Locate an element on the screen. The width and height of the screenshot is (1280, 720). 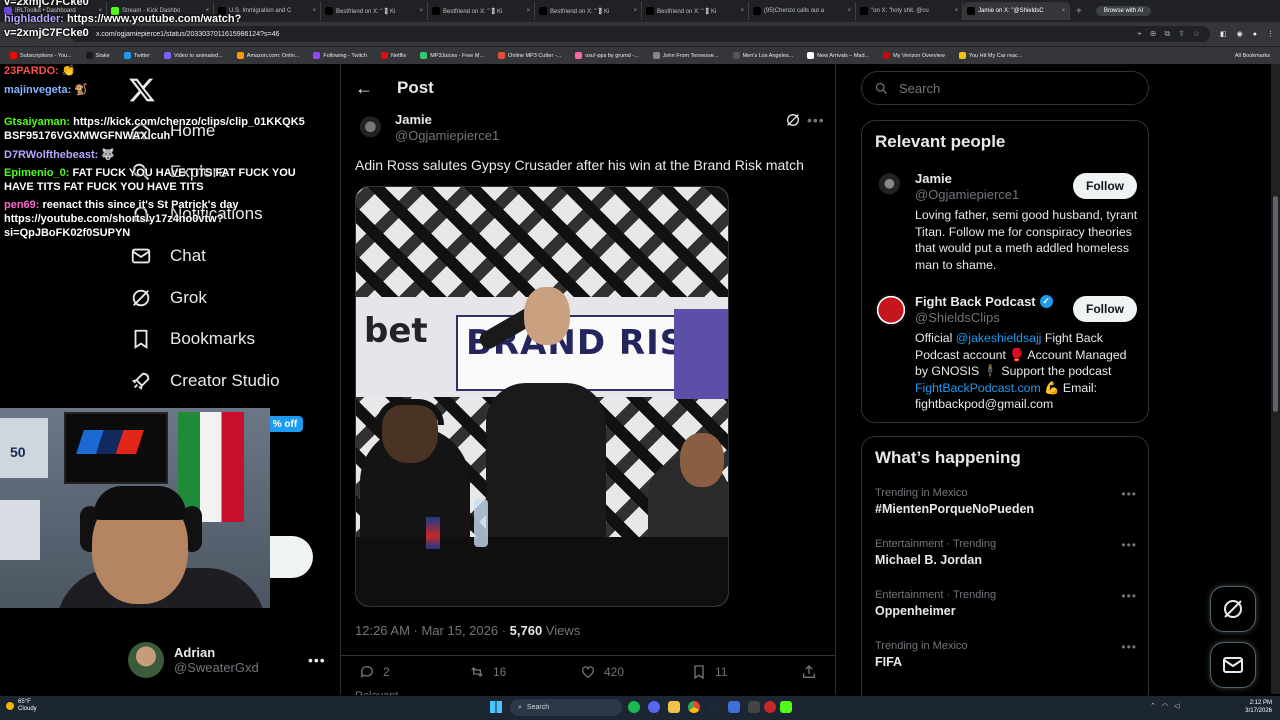
taskbar-search: ⌕ Search is located at coordinates (566, 707).